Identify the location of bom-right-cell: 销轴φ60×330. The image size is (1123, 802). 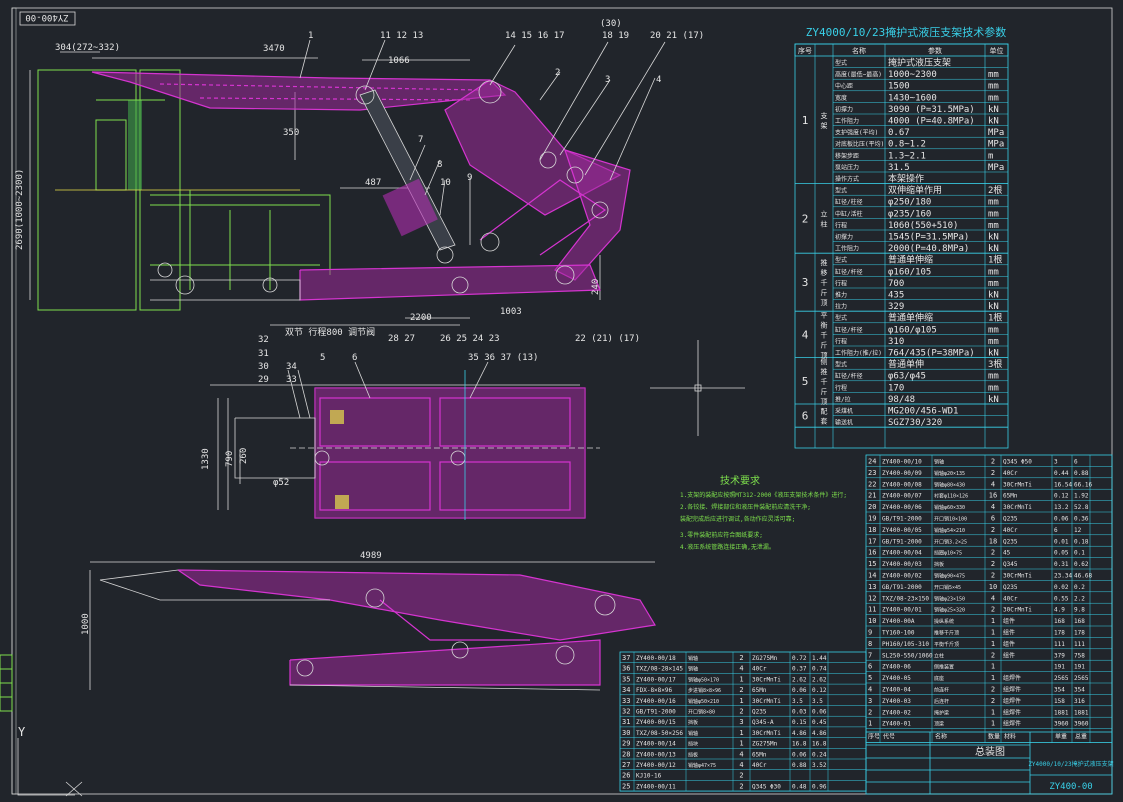
(949, 507).